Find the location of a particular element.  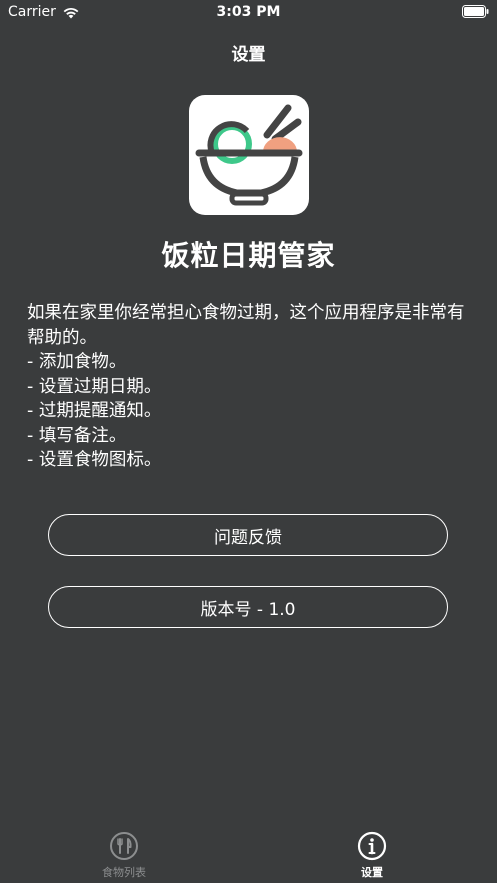

status-time: 3:03 PM is located at coordinates (248, 12).